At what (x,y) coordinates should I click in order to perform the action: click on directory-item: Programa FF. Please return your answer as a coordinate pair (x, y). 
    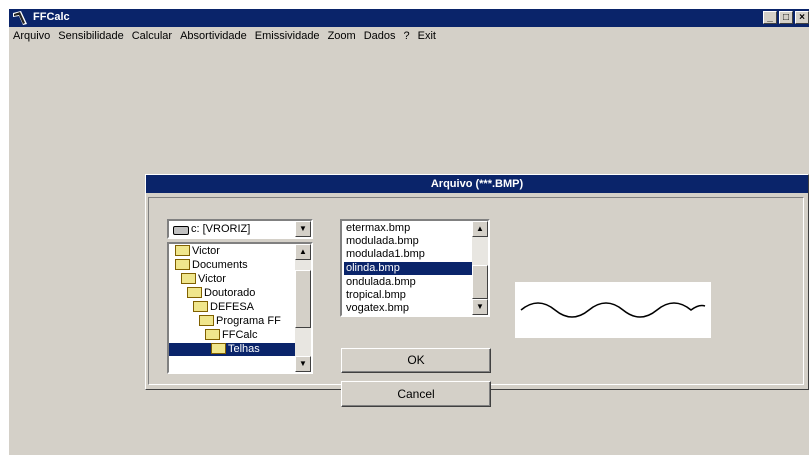
    Looking at the image, I should click on (241, 321).